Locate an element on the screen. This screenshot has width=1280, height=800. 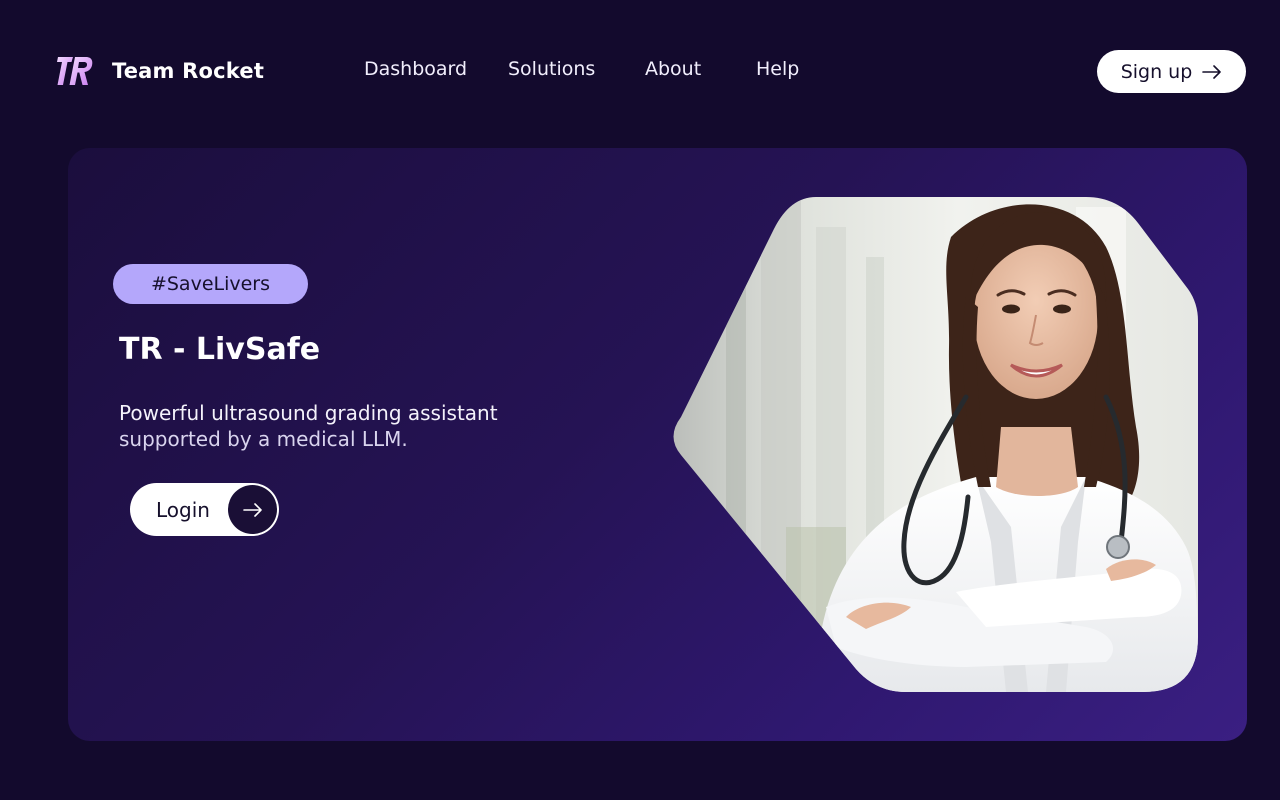
nav-about: About is located at coordinates (673, 69).